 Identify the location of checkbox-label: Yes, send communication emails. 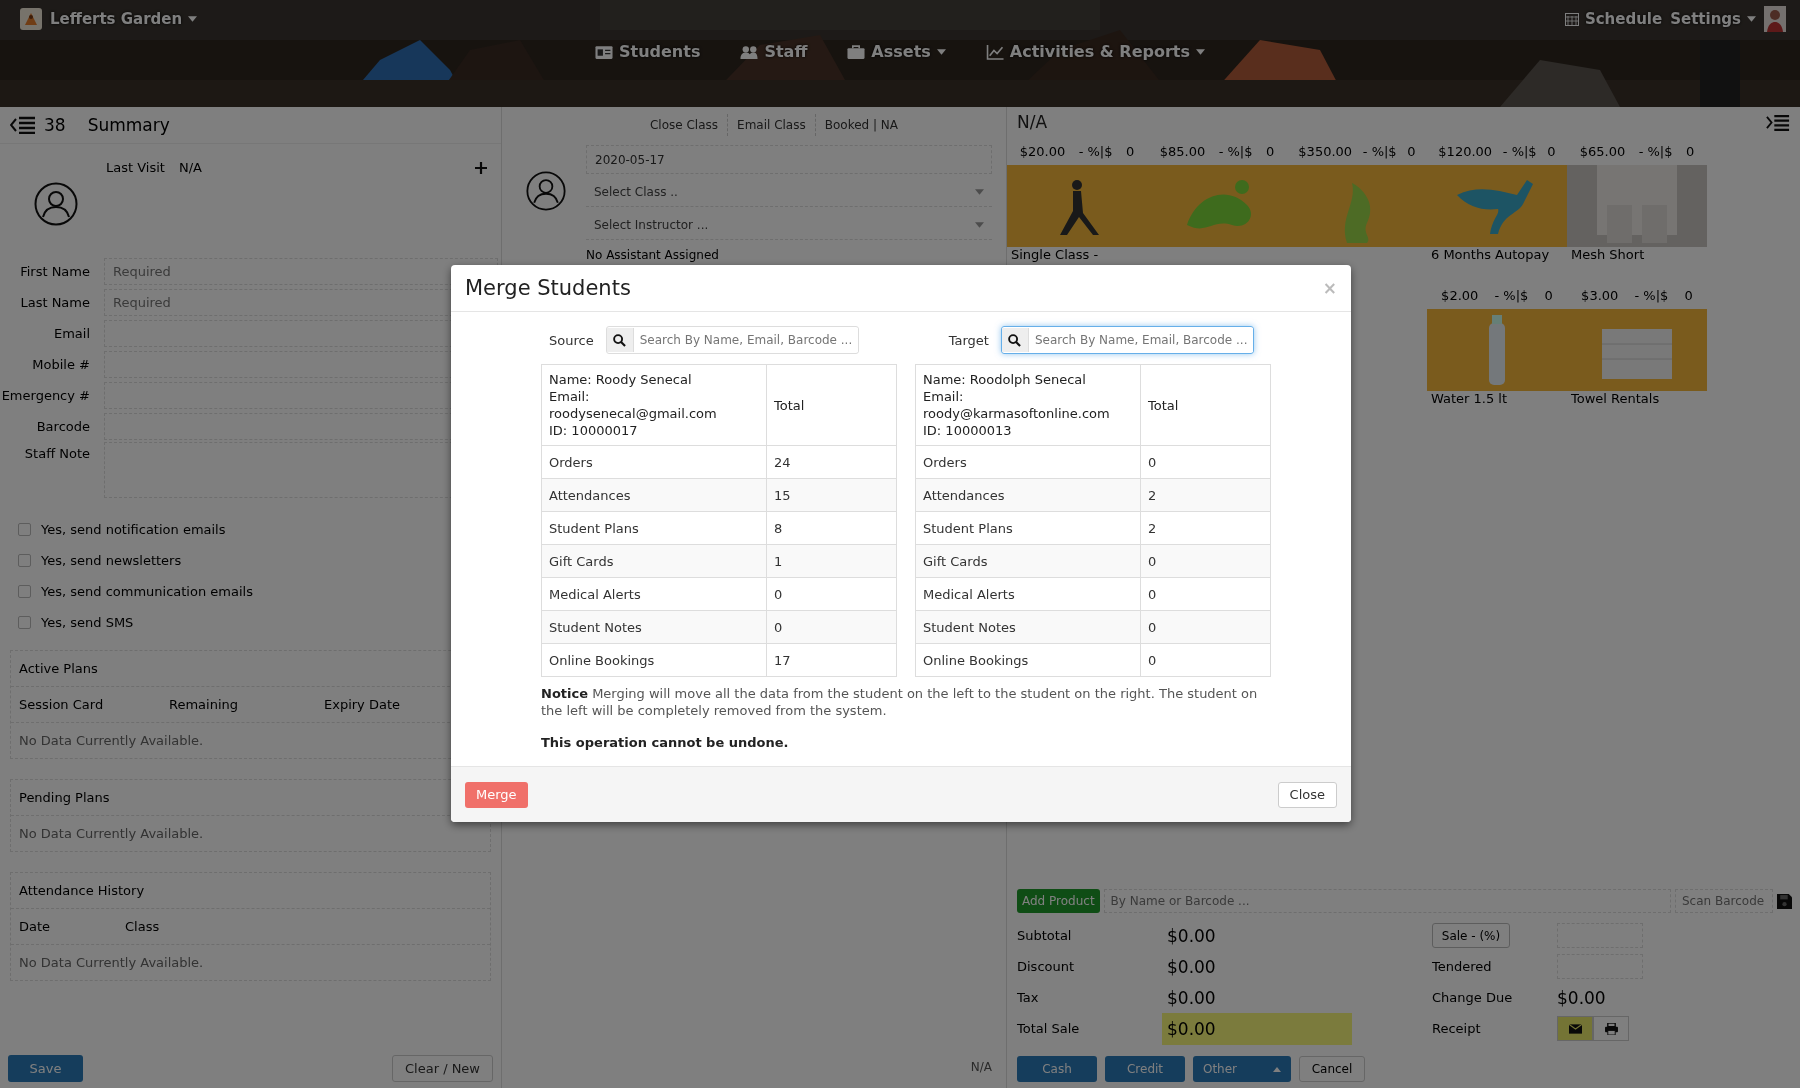
(147, 591).